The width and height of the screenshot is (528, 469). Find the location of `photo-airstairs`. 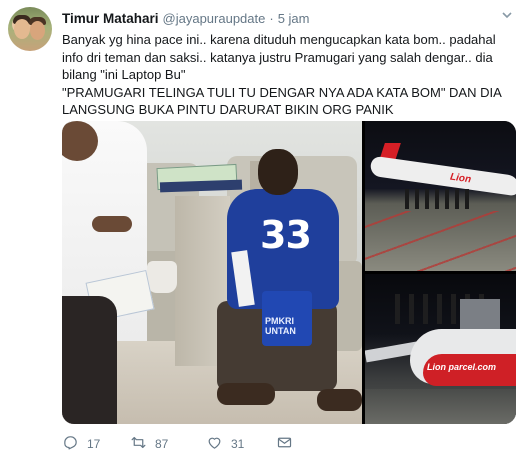

photo-airstairs is located at coordinates (480, 314).